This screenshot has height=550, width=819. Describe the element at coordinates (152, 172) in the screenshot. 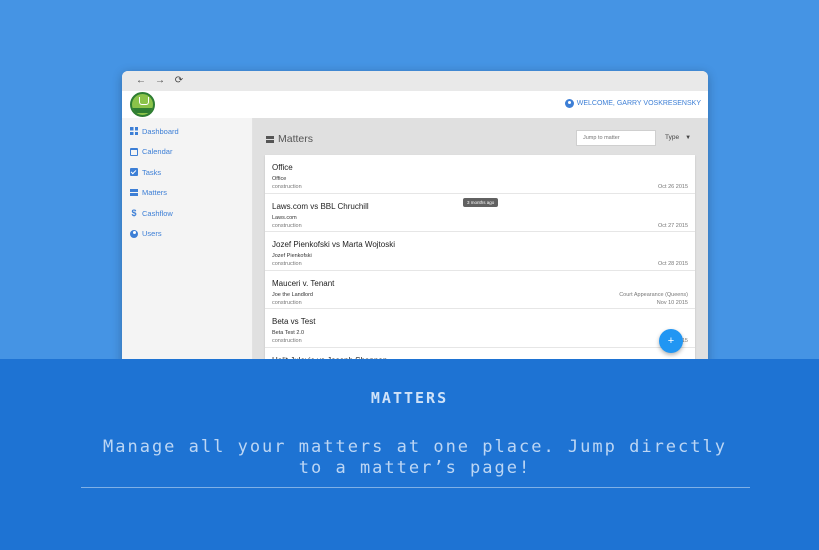

I see `sidebar-item-label: Tasks` at that location.